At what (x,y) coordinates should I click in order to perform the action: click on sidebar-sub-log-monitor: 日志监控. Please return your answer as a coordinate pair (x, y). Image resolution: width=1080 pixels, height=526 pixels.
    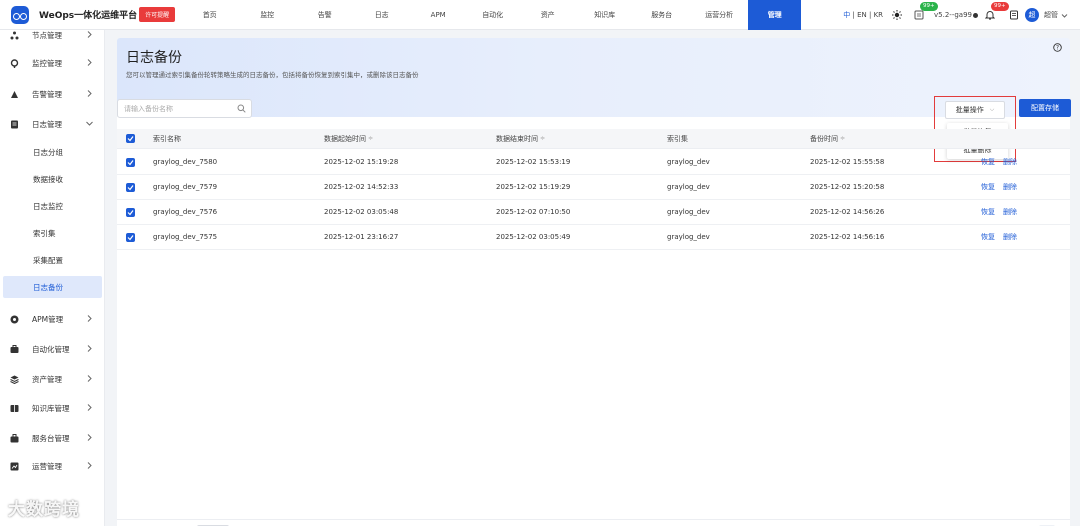
    Looking at the image, I should click on (52, 206).